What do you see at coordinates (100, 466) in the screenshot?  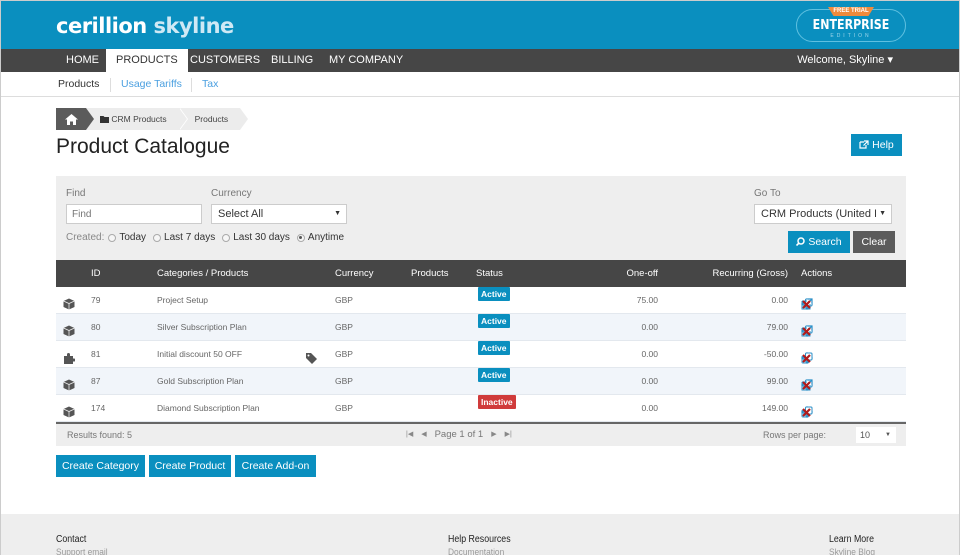 I see `create-category-button: Create Category` at bounding box center [100, 466].